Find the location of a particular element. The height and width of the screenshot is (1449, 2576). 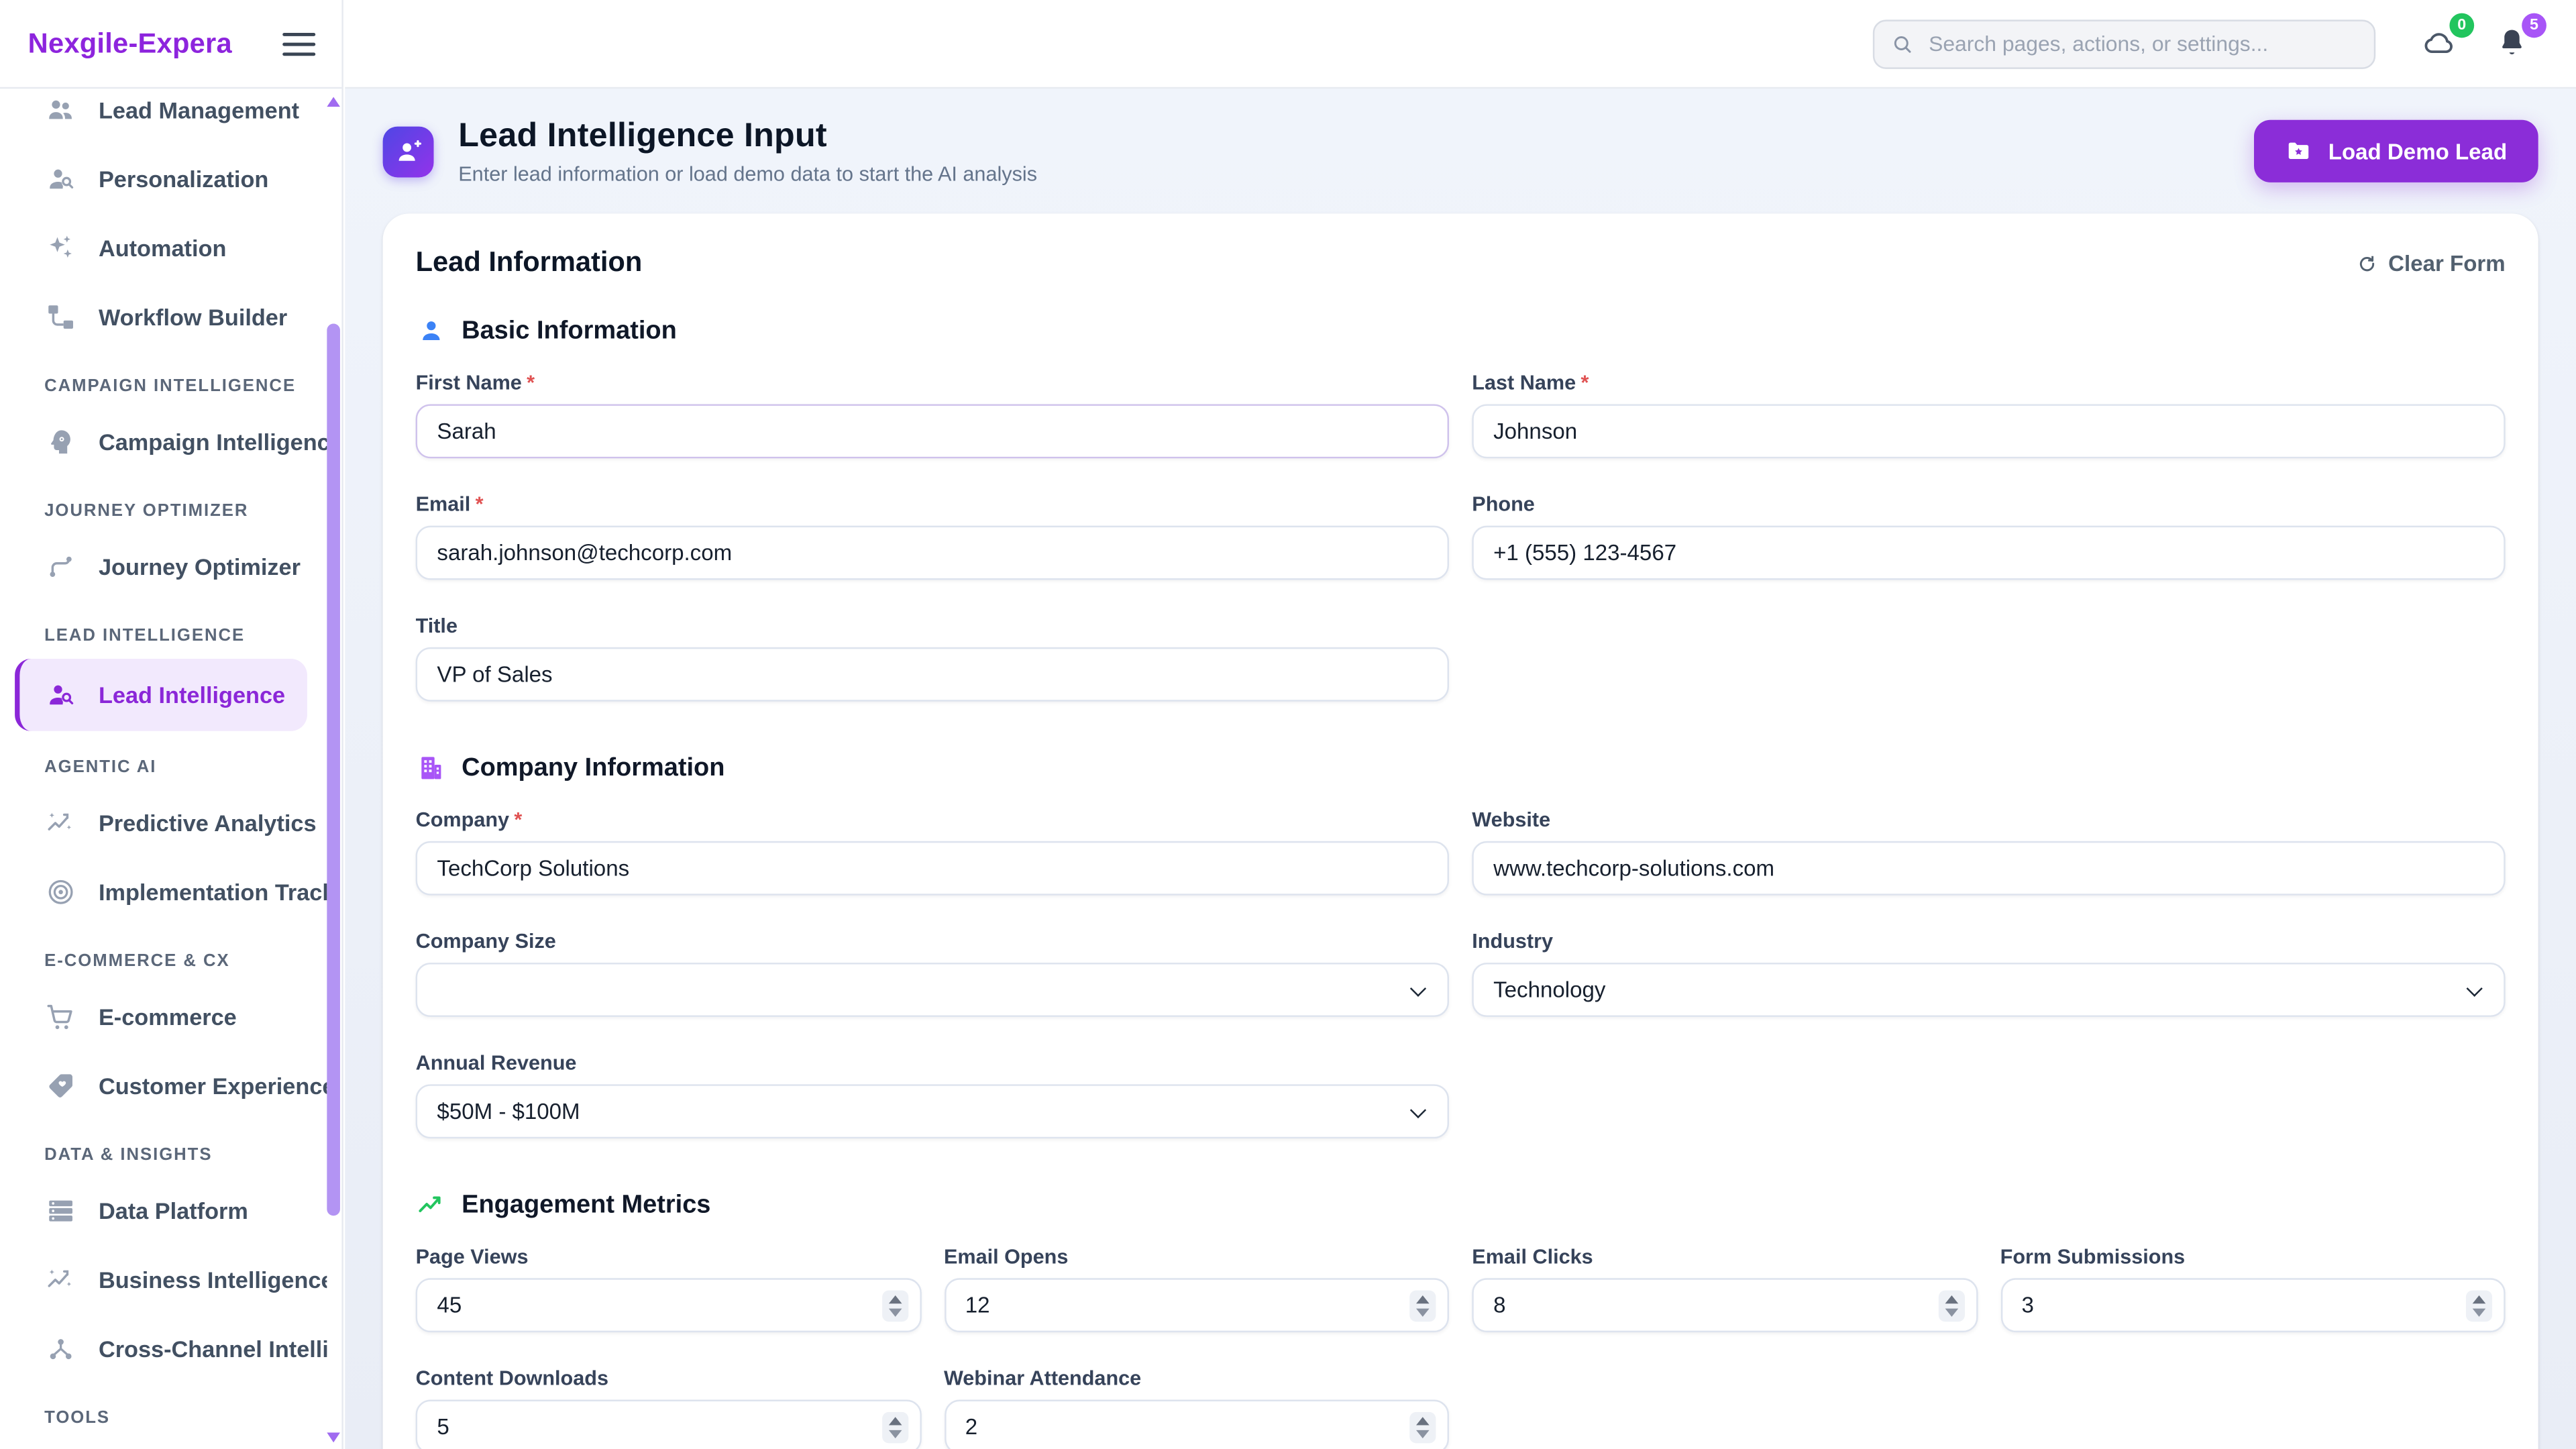

phone-input is located at coordinates (1989, 552).